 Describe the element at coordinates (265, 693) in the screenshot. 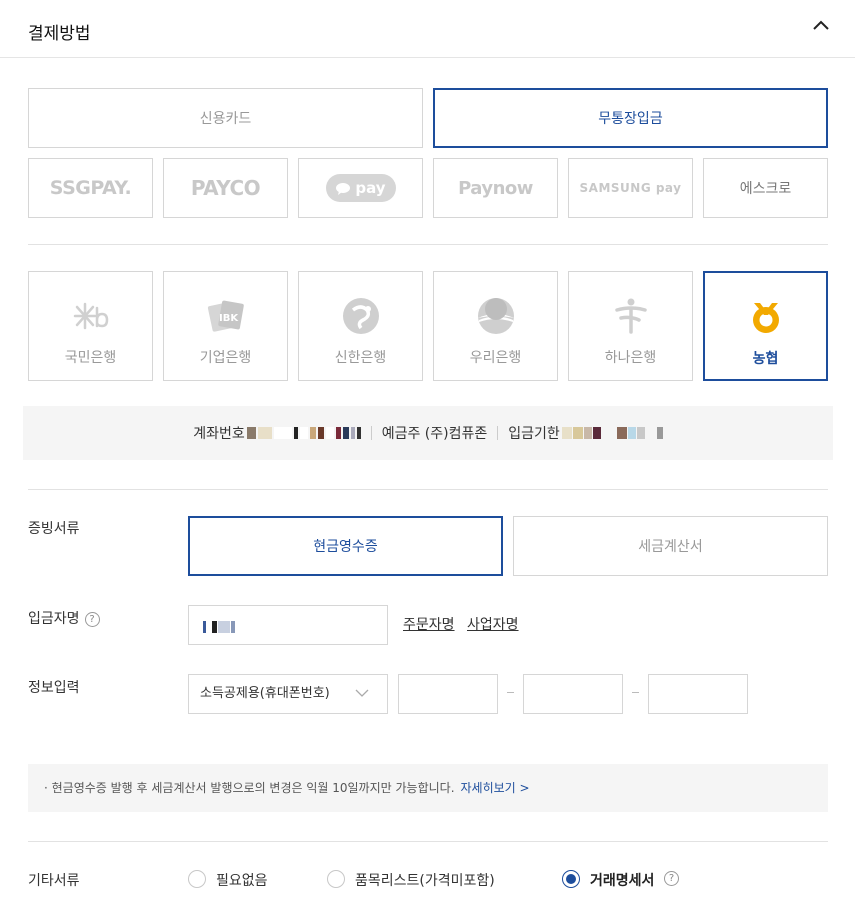

I see `deduction-type-value: 소득공제용(휴대폰번호)` at that location.